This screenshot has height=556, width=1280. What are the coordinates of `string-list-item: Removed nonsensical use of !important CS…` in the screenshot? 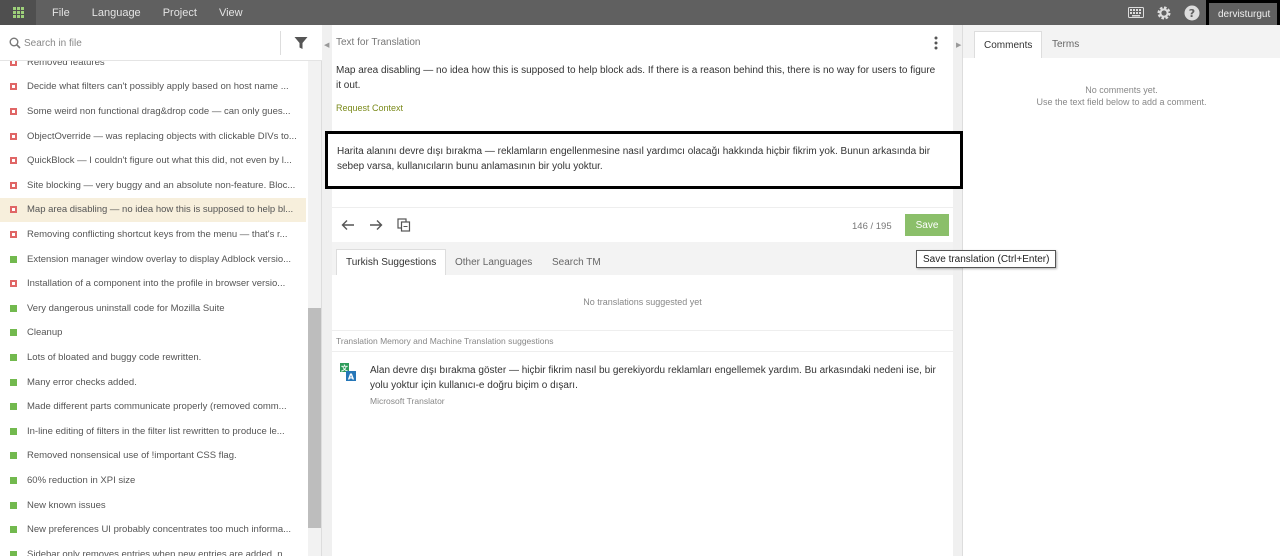 It's located at (153, 456).